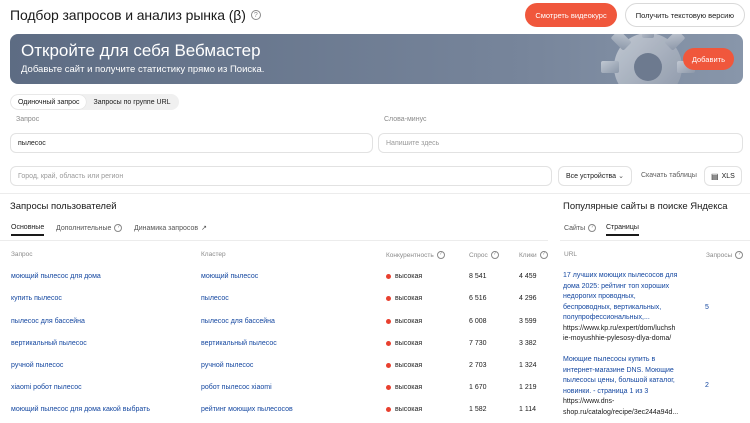 The height and width of the screenshot is (423, 750). Describe the element at coordinates (80, 409) in the screenshot. I see `row-query-link: моющий пылесос для дома какой выбрать` at that location.